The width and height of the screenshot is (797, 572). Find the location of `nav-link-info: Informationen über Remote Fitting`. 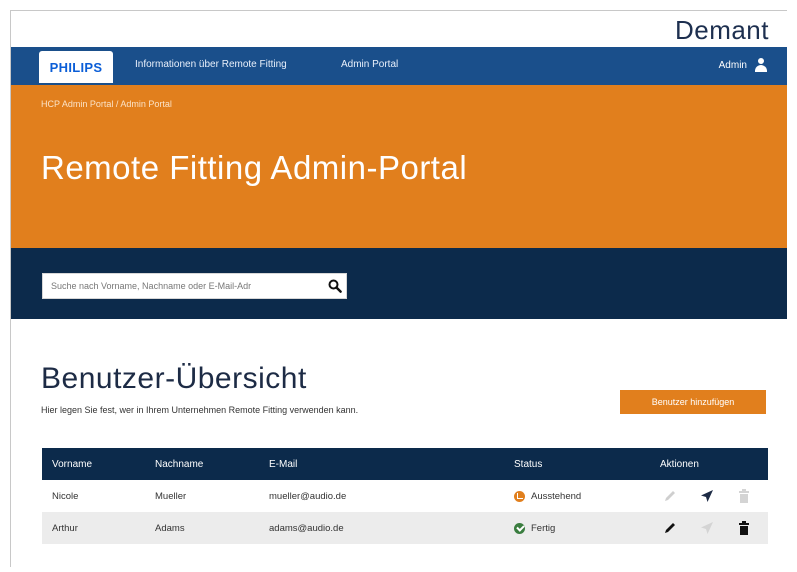

nav-link-info: Informationen über Remote Fitting is located at coordinates (211, 64).